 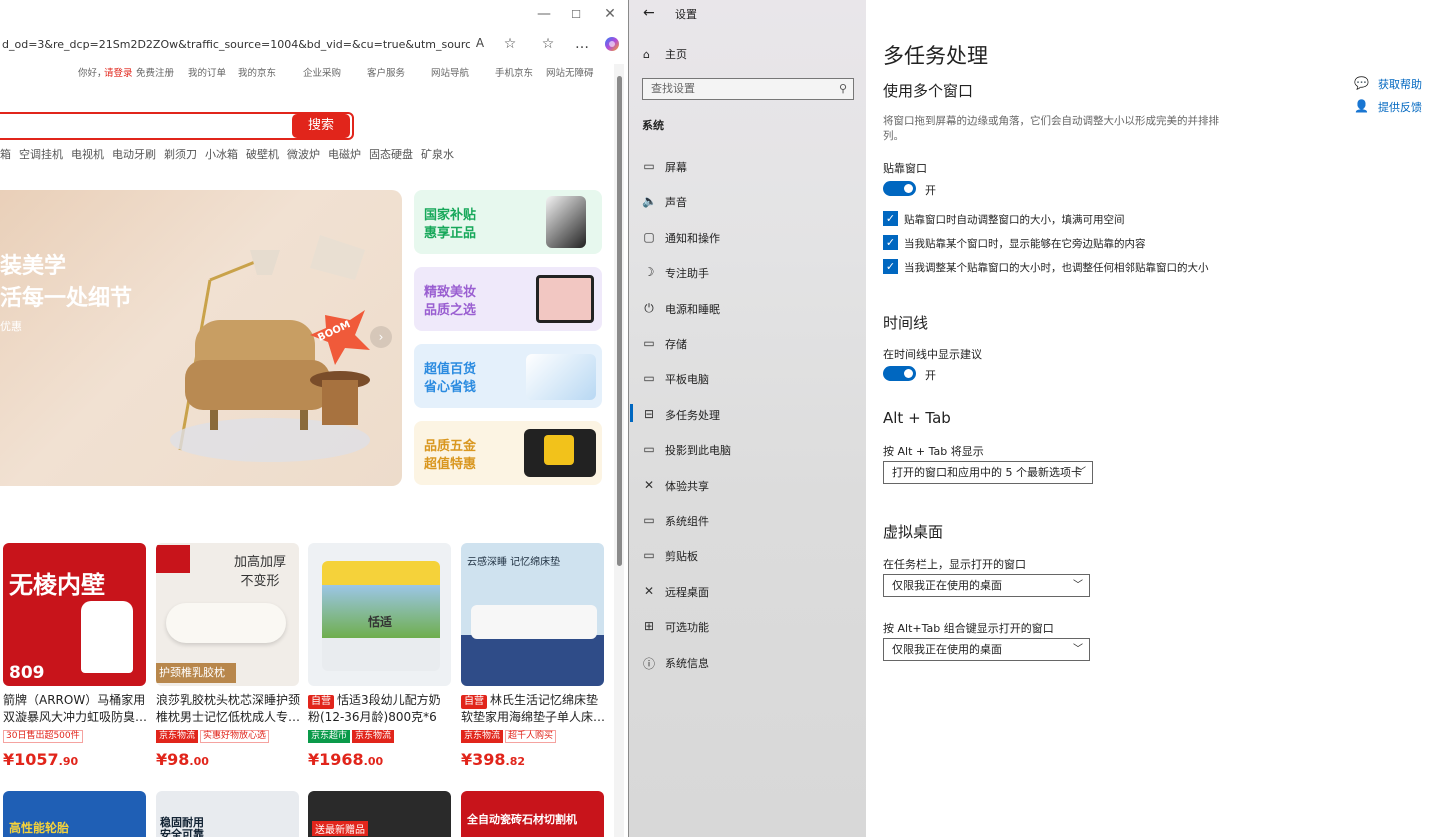 What do you see at coordinates (480, 43) in the screenshot?
I see `read-aloud-icon: A` at bounding box center [480, 43].